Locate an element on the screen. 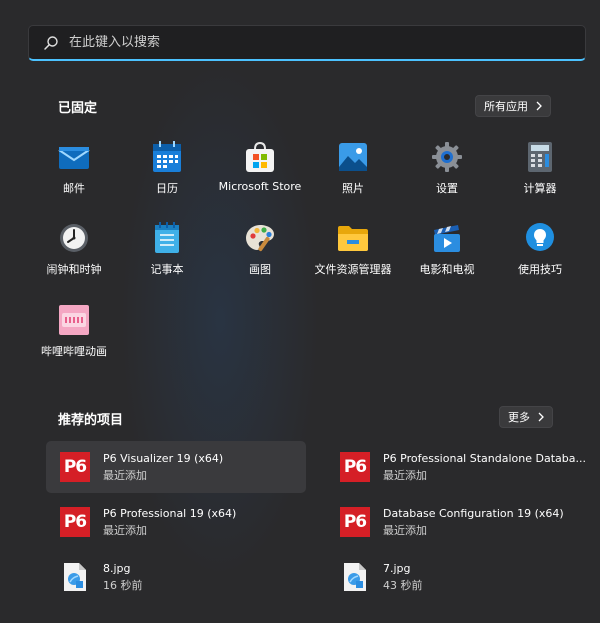 The width and height of the screenshot is (600, 623). pinned-app-mail: 邮件 is located at coordinates (74, 175).